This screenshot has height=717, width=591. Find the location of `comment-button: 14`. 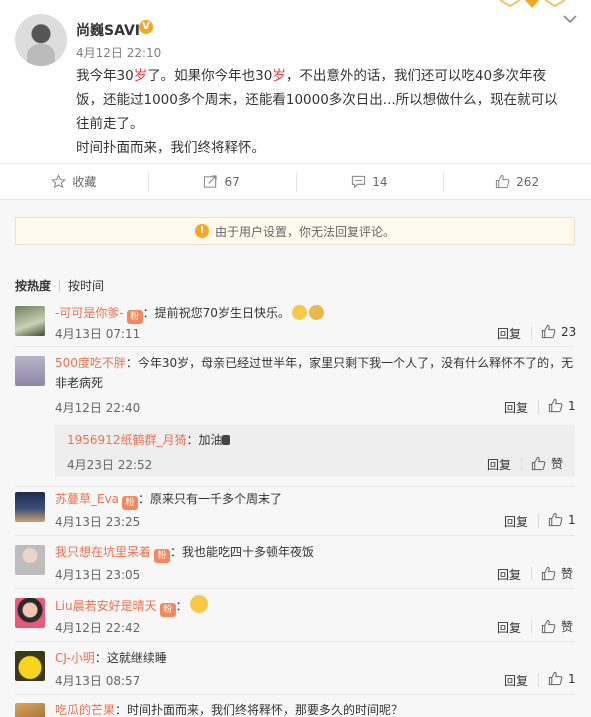

comment-button: 14 is located at coordinates (369, 181).